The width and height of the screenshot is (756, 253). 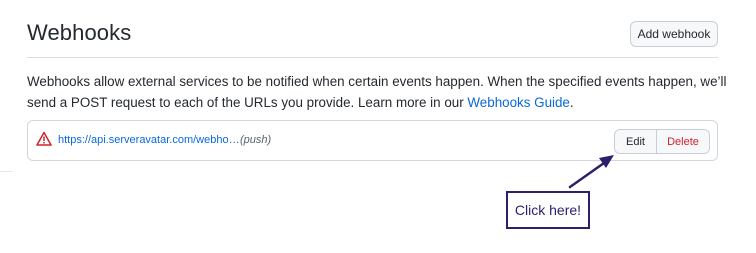 What do you see at coordinates (548, 210) in the screenshot?
I see `annotation-callout: Click here!` at bounding box center [548, 210].